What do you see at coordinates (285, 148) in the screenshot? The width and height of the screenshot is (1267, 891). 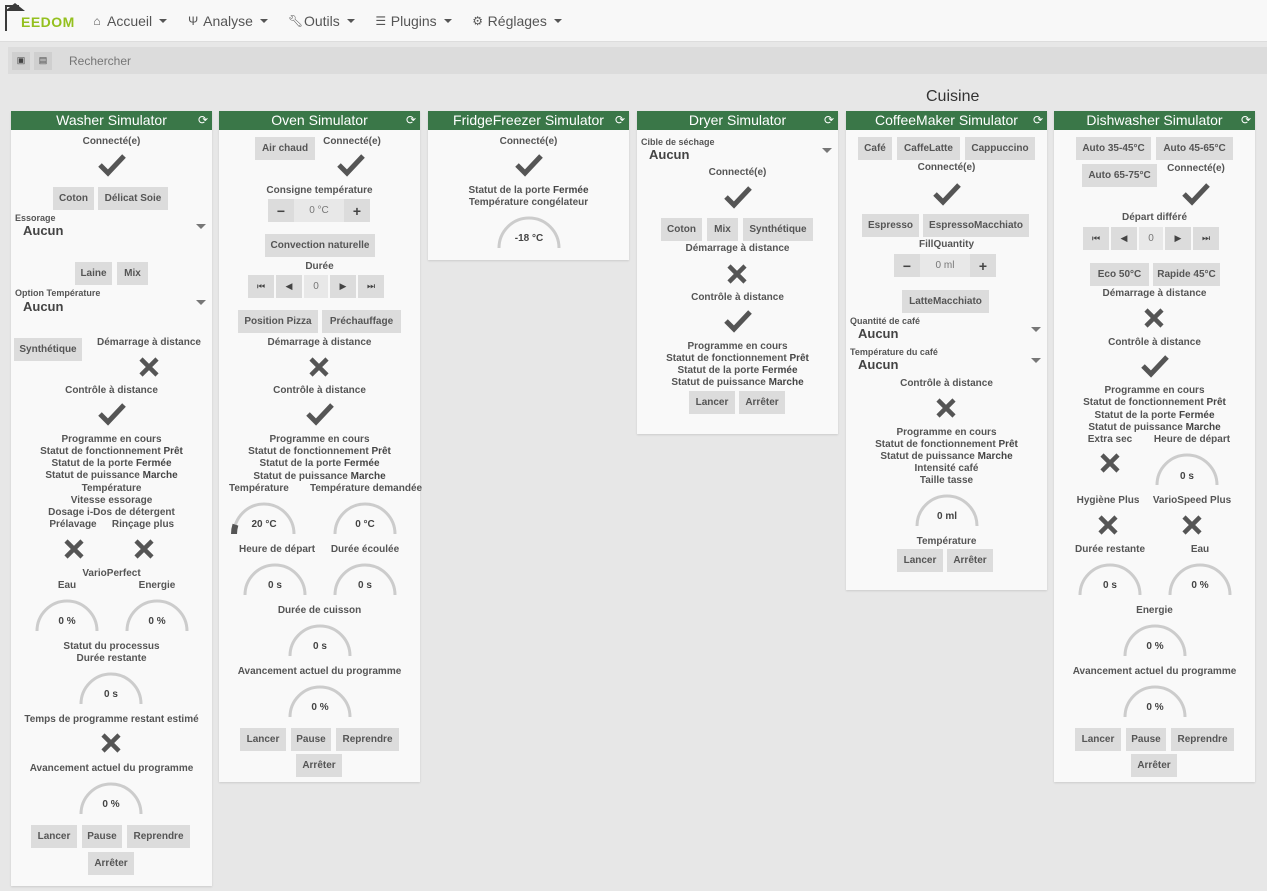 I see `air-chaud-button: Air chaud` at bounding box center [285, 148].